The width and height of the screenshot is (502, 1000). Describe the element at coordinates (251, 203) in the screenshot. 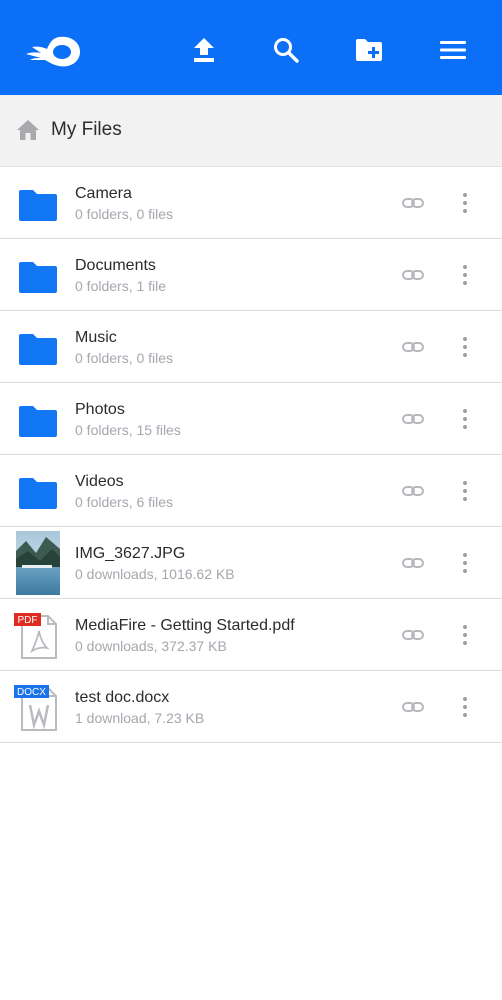

I see `list-item: Camera 0 folders, 0 files` at that location.